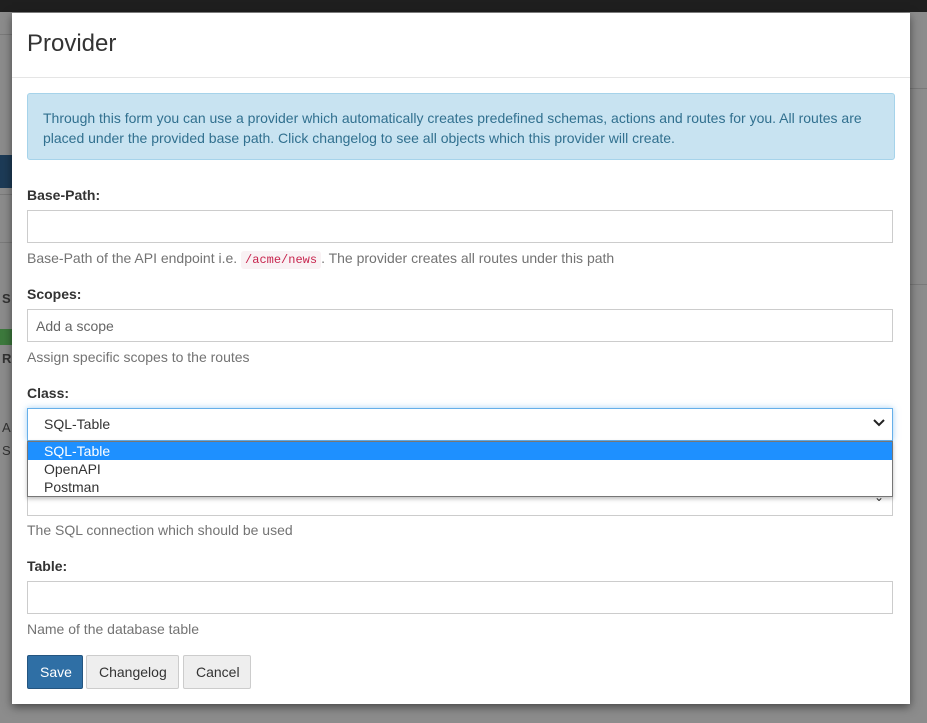  What do you see at coordinates (460, 226) in the screenshot?
I see `base-path-input` at bounding box center [460, 226].